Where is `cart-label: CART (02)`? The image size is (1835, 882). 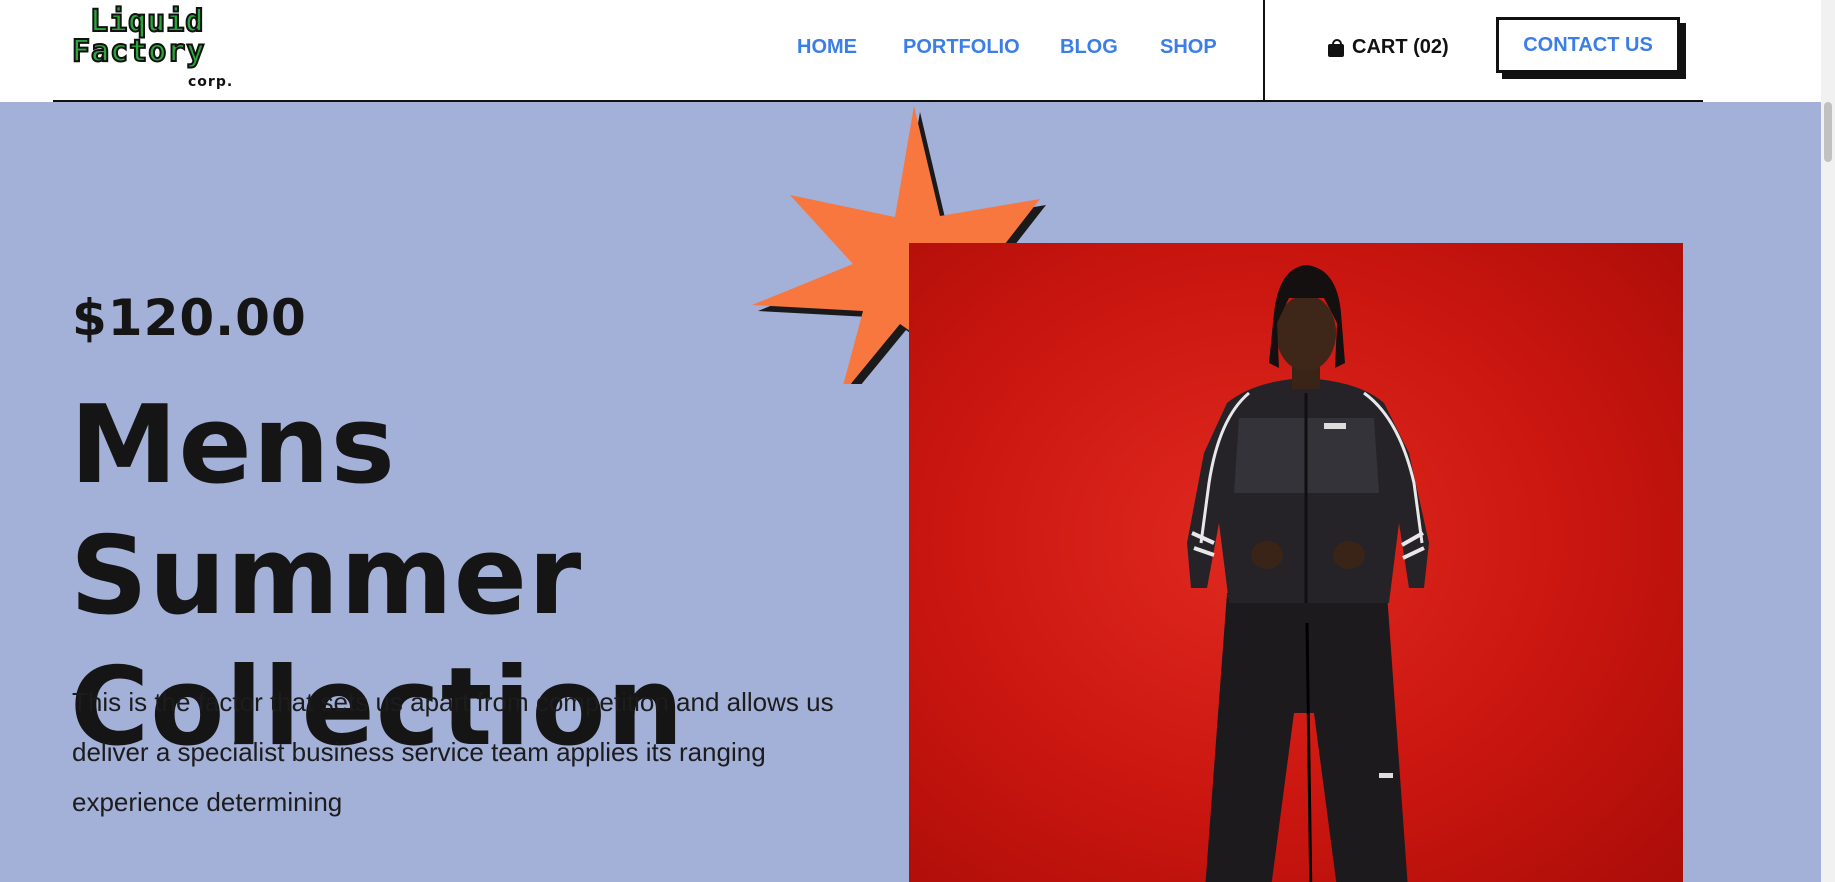 cart-label: CART (02) is located at coordinates (1400, 47).